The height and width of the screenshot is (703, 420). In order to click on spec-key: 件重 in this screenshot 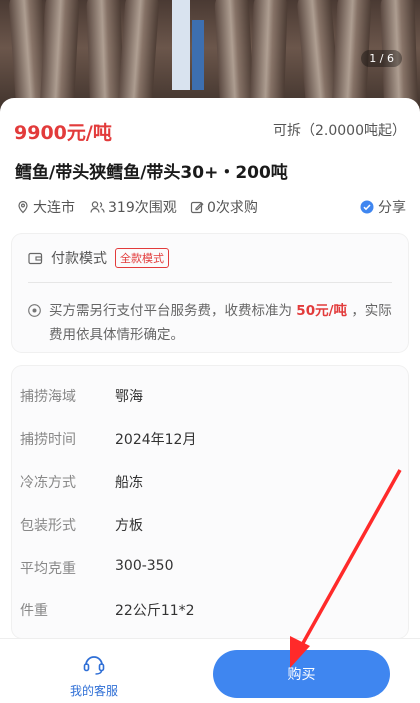, I will do `click(34, 611)`.